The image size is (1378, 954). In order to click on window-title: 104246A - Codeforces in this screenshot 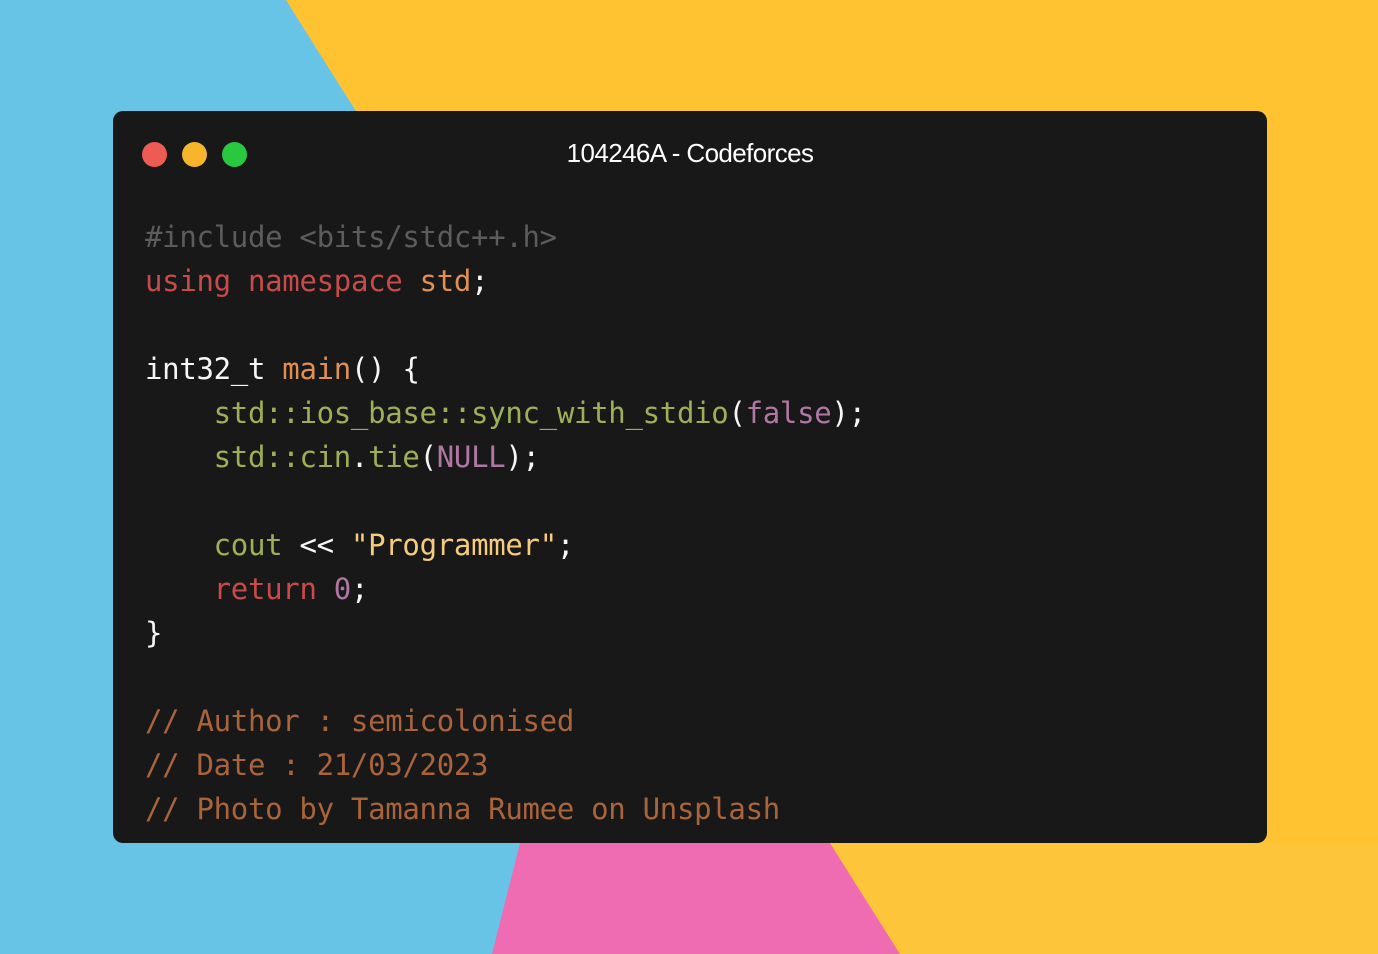, I will do `click(690, 153)`.